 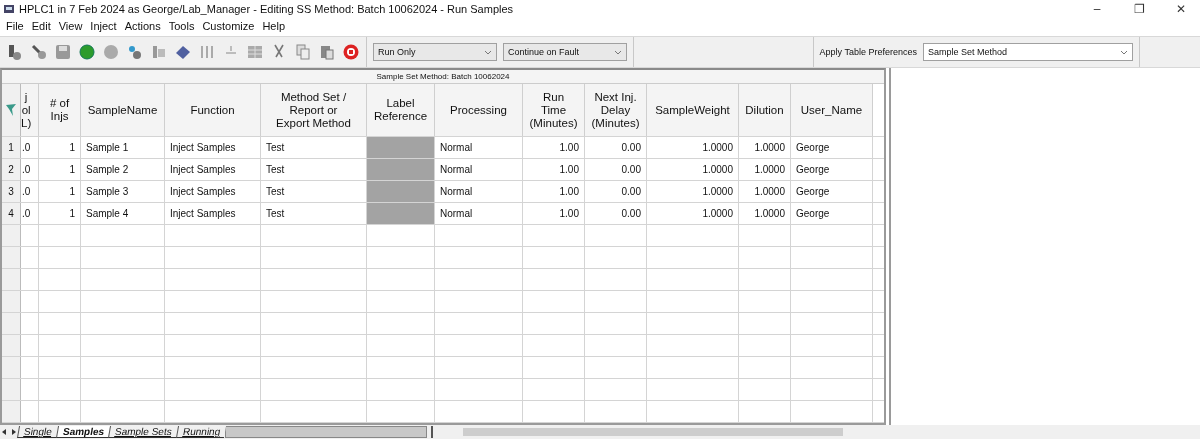 I want to click on columns-icon, so click(x=207, y=52).